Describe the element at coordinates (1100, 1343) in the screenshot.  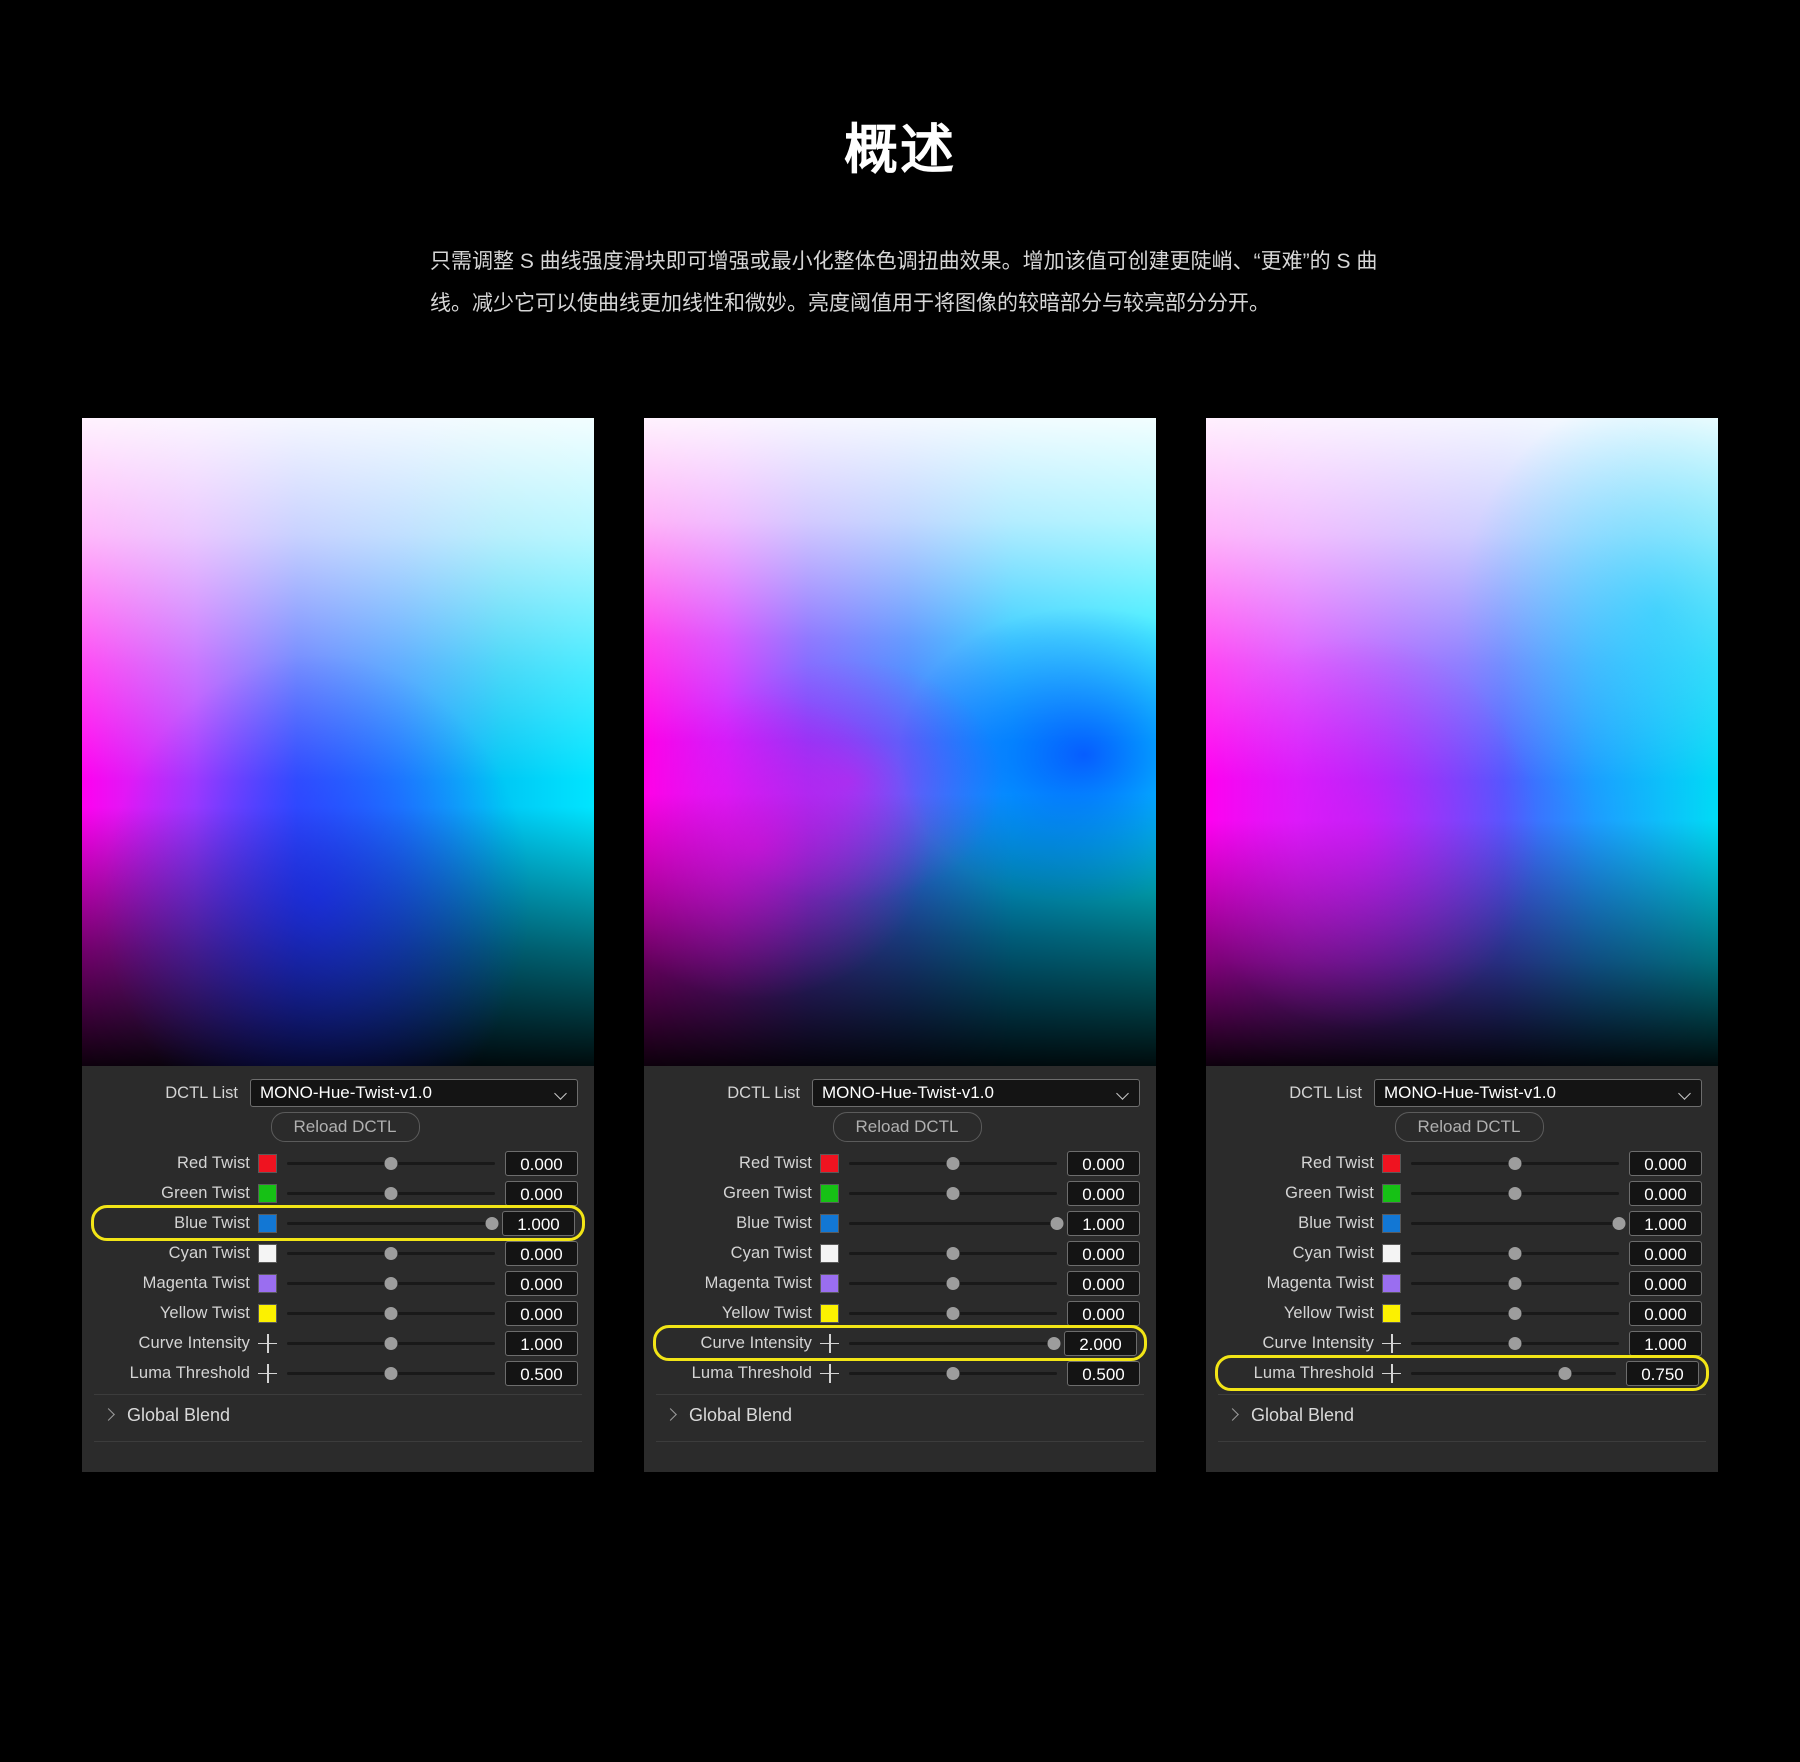
I see `param-value-field: 2.000` at that location.